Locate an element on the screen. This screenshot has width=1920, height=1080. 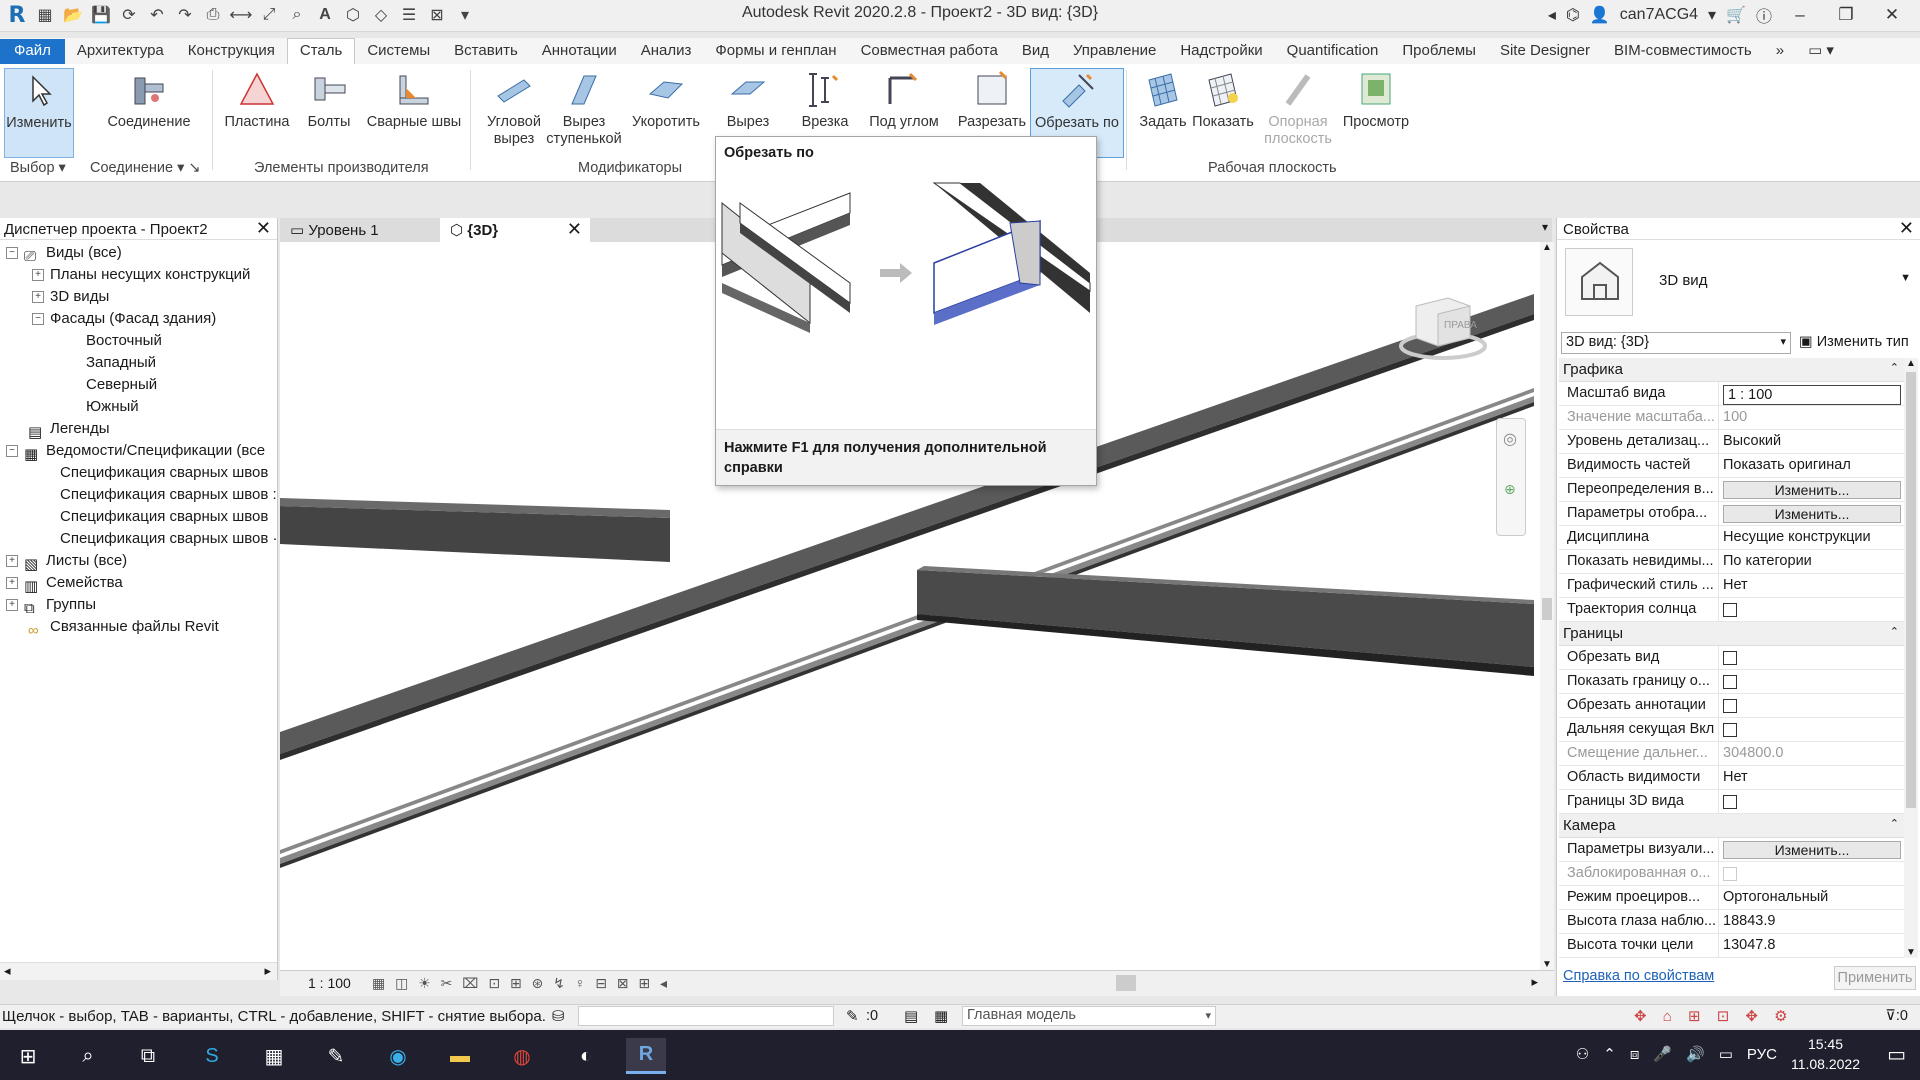
tab-insert: Вставить is located at coordinates (486, 51).